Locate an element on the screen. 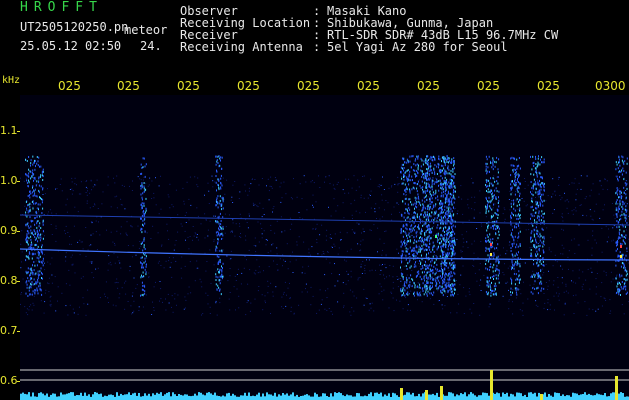 Image resolution: width=629 pixels, height=400 pixels. y-tick-label: 1.0 is located at coordinates (9, 180).